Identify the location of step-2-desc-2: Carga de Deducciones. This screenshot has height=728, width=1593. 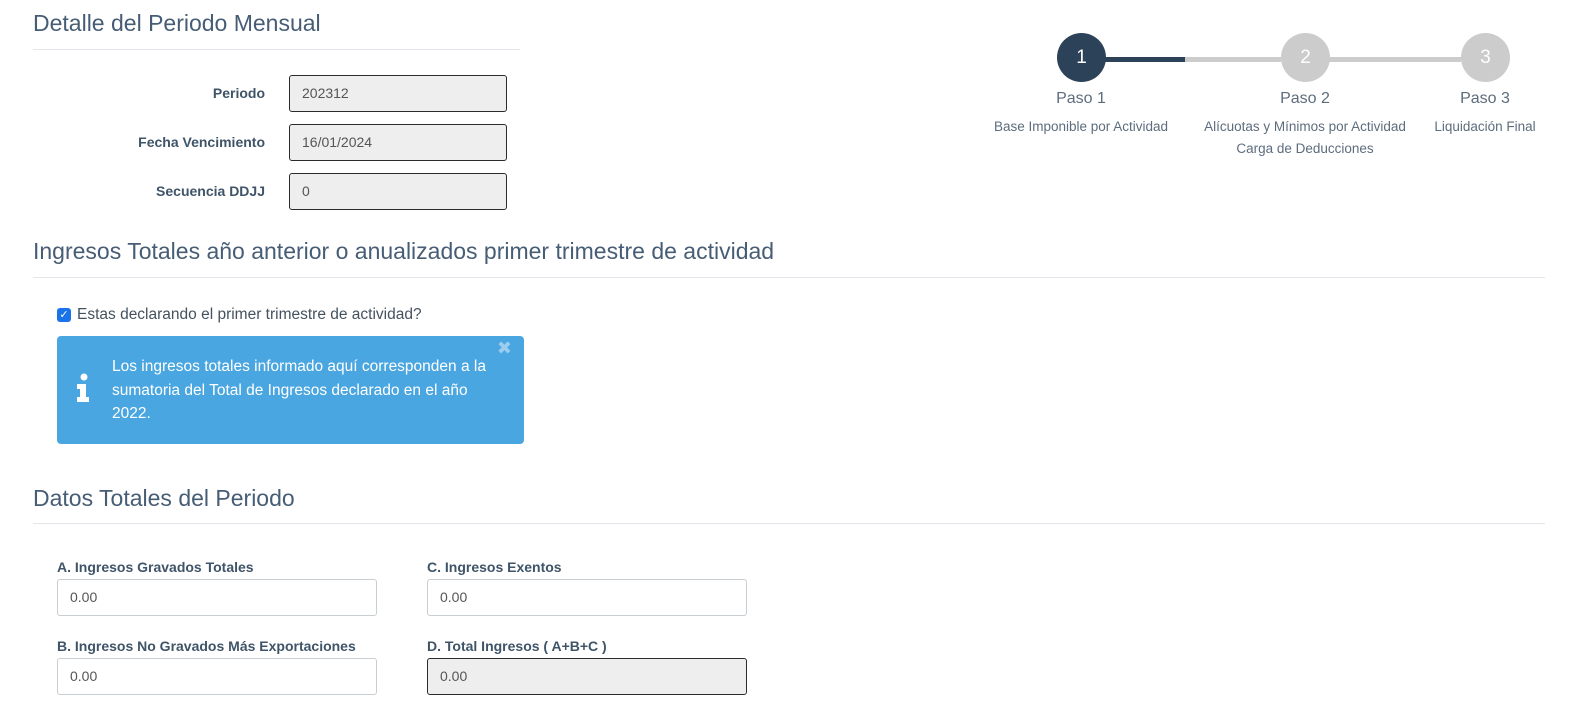
(1305, 148).